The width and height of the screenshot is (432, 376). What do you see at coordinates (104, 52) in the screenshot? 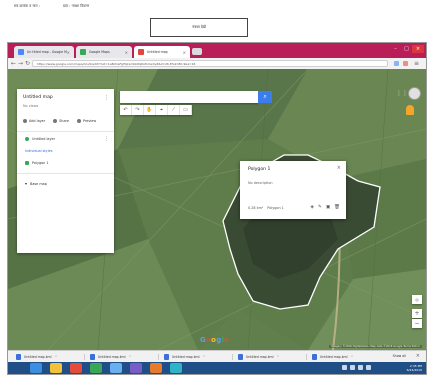
I see `tab-2: Google Maps ×` at bounding box center [104, 52].